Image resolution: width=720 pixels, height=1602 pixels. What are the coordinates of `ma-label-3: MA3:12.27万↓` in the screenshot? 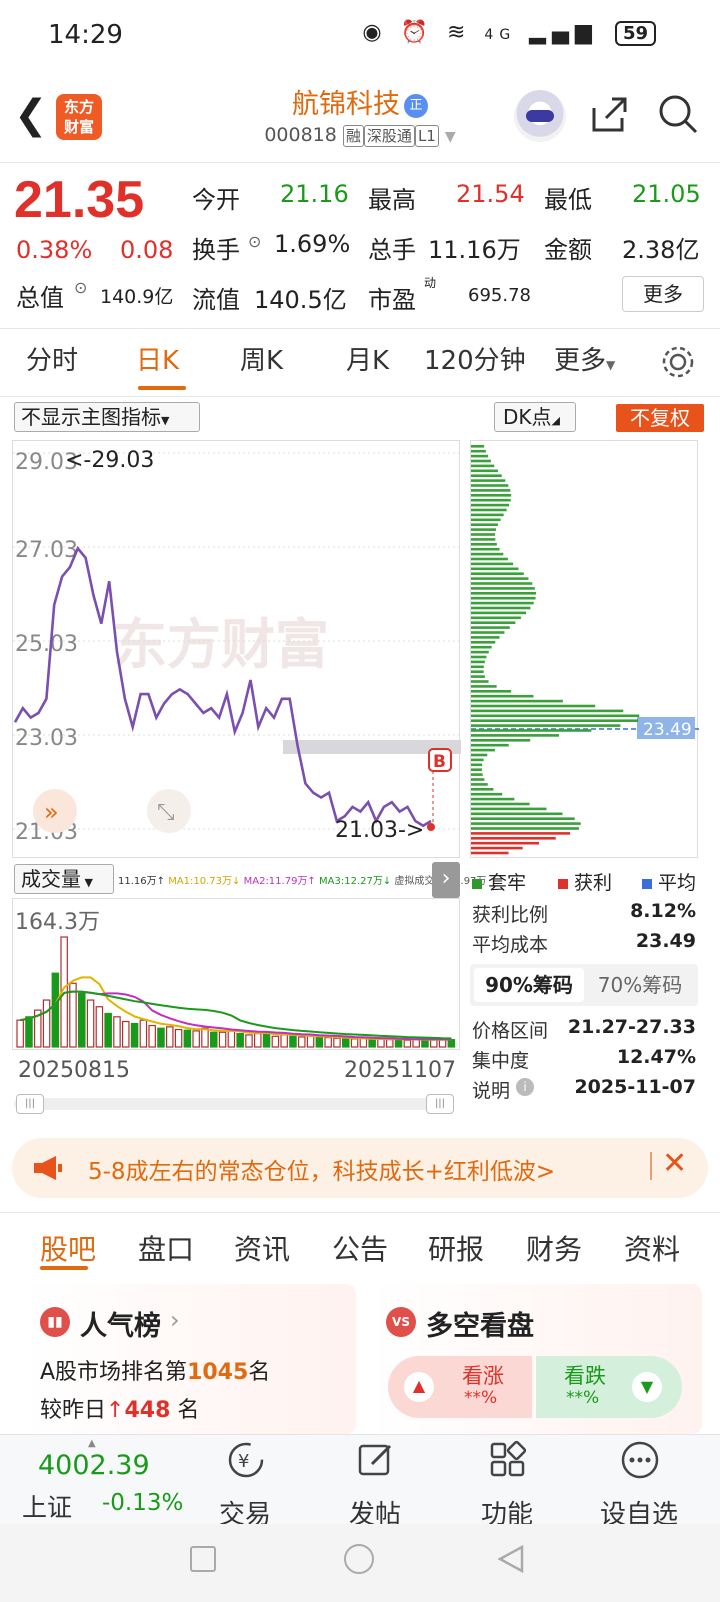 It's located at (355, 881).